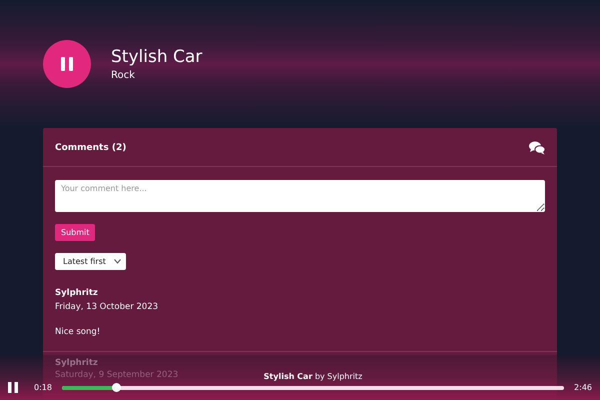  Describe the element at coordinates (43, 388) in the screenshot. I see `elapsed-time: 0:18` at that location.